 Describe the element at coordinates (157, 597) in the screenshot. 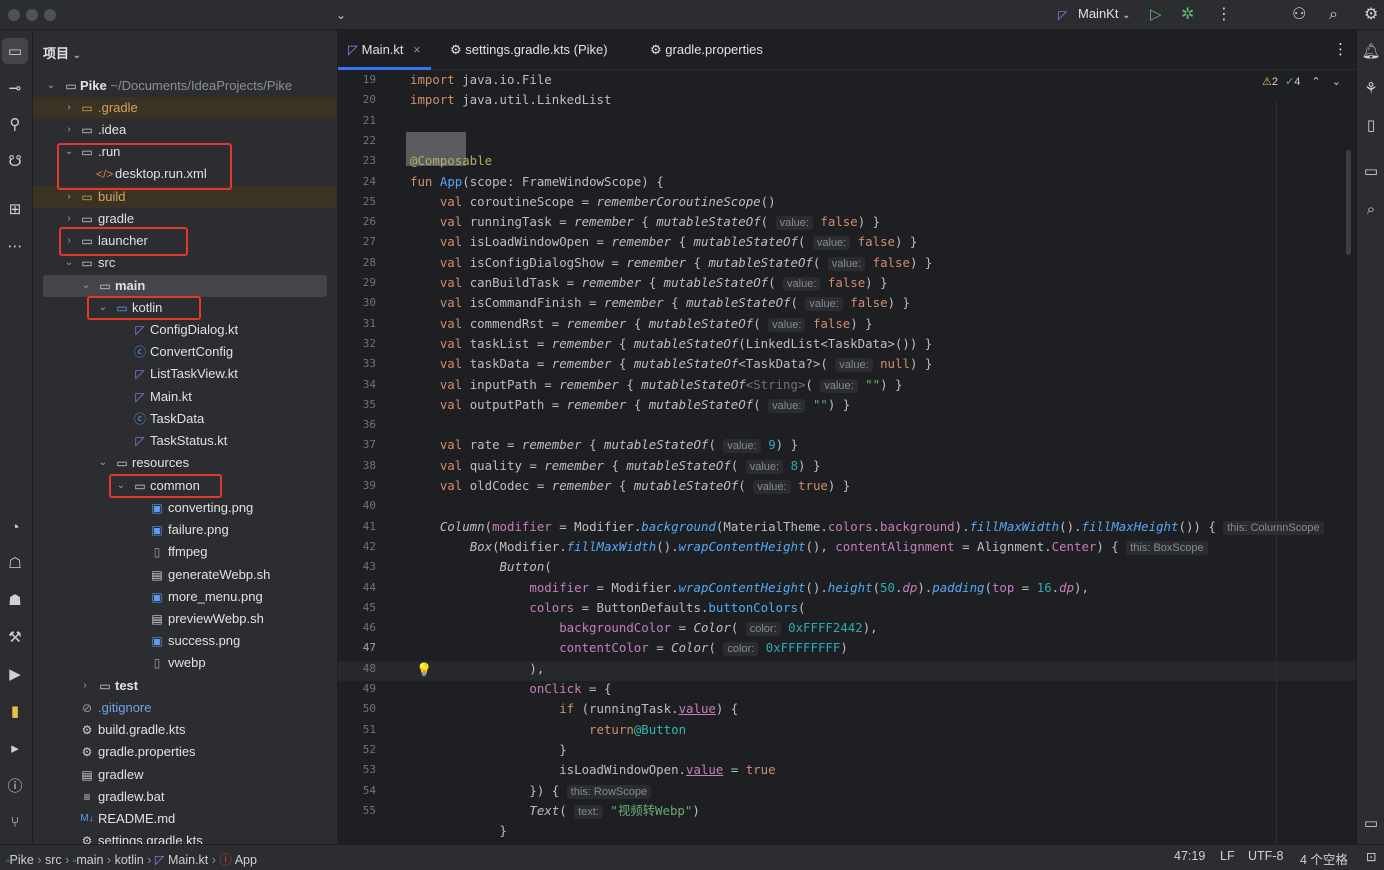

I see `image-file-icon: ▣` at that location.